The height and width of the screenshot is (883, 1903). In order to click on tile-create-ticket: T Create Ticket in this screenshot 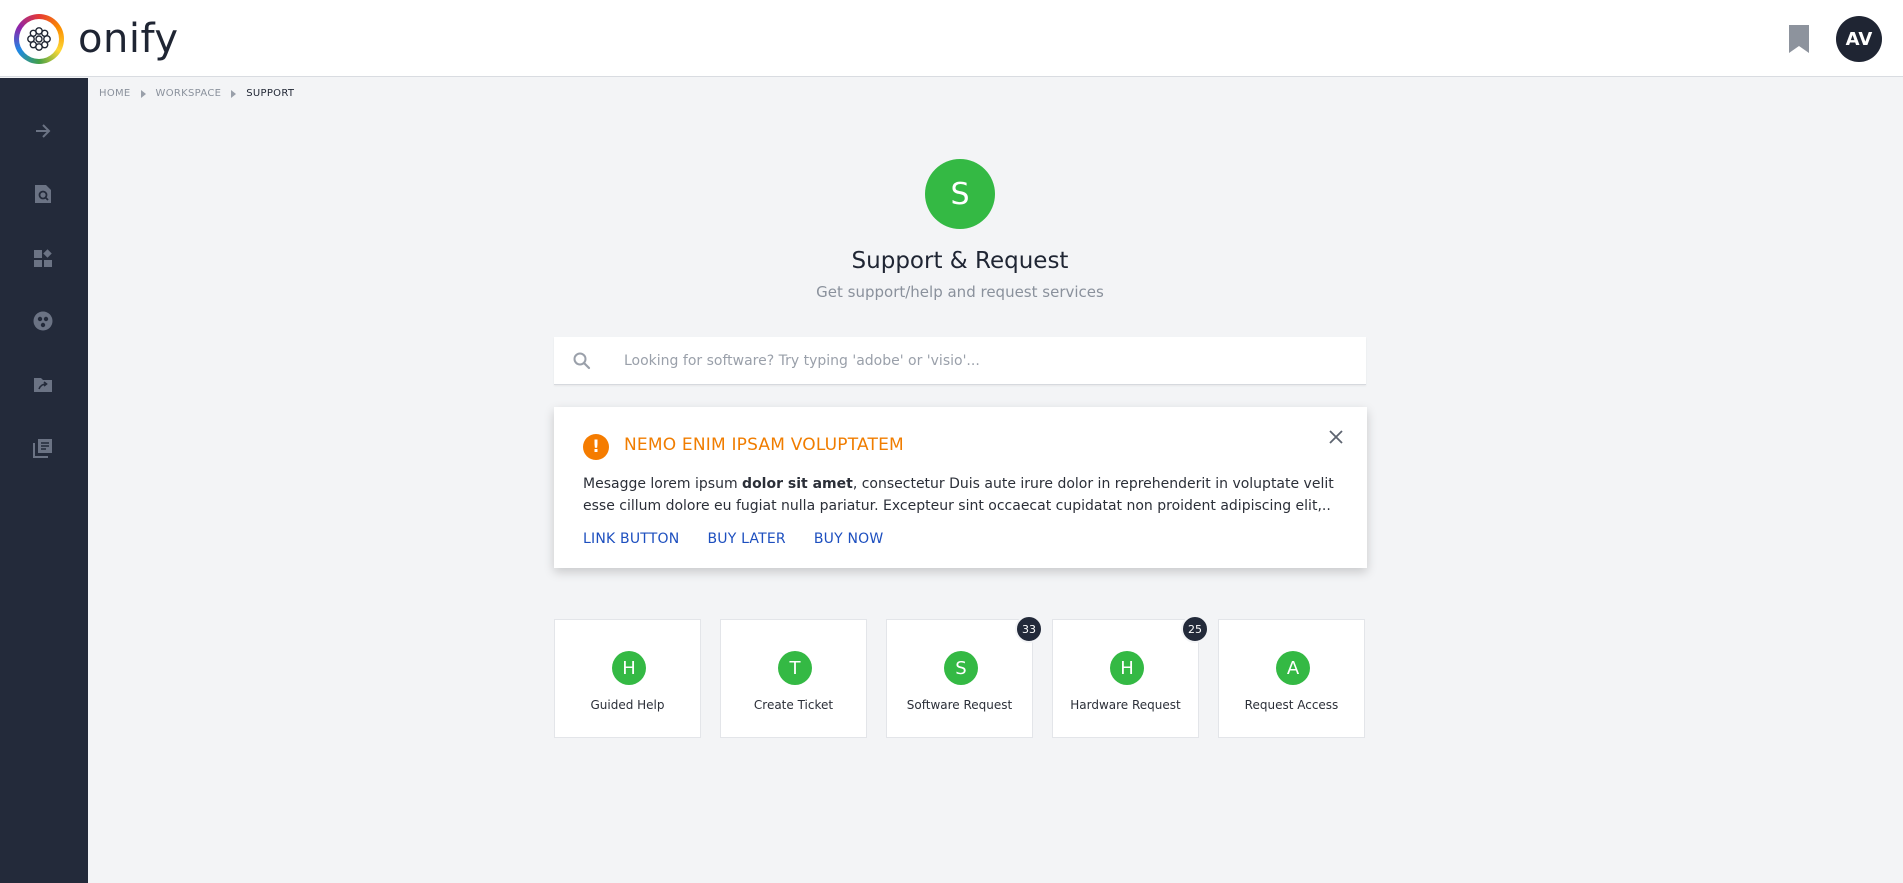, I will do `click(793, 678)`.